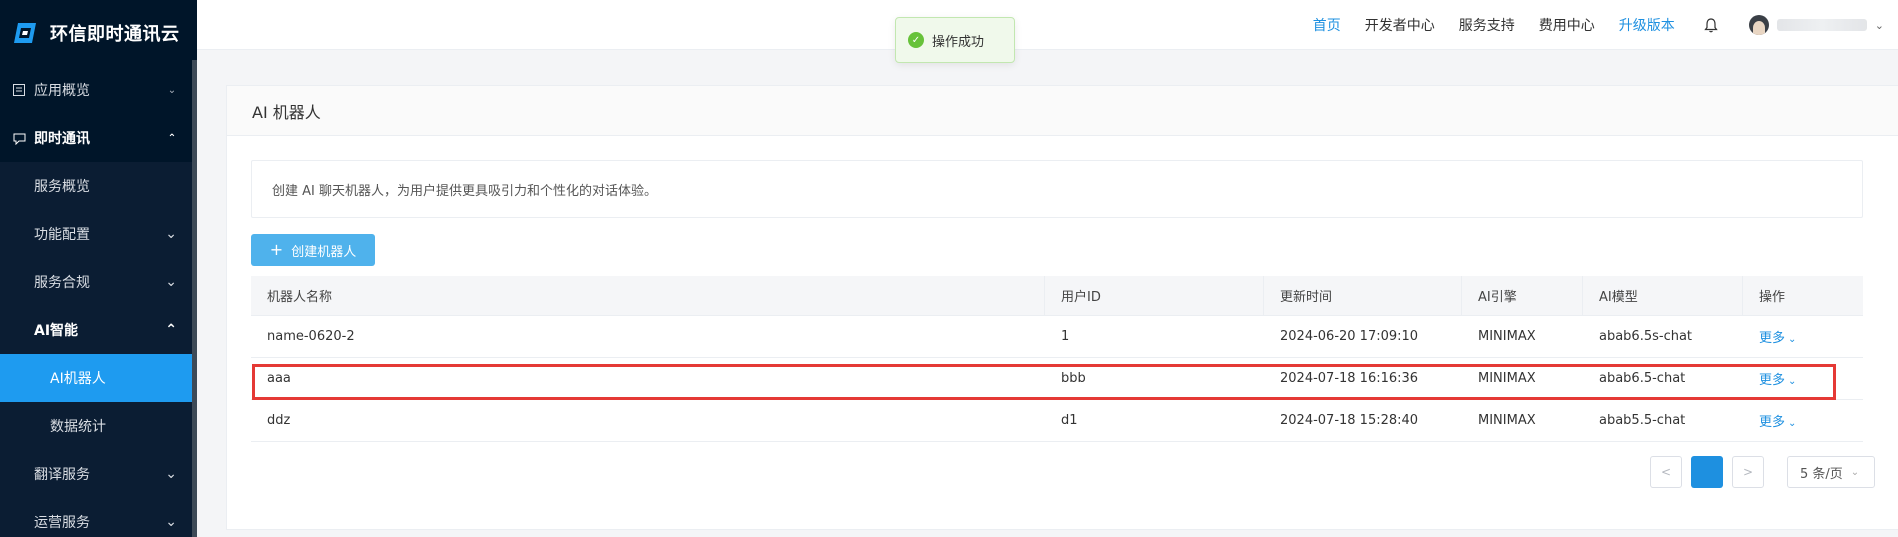 This screenshot has height=537, width=1898. I want to click on avatar, so click(1758, 25).